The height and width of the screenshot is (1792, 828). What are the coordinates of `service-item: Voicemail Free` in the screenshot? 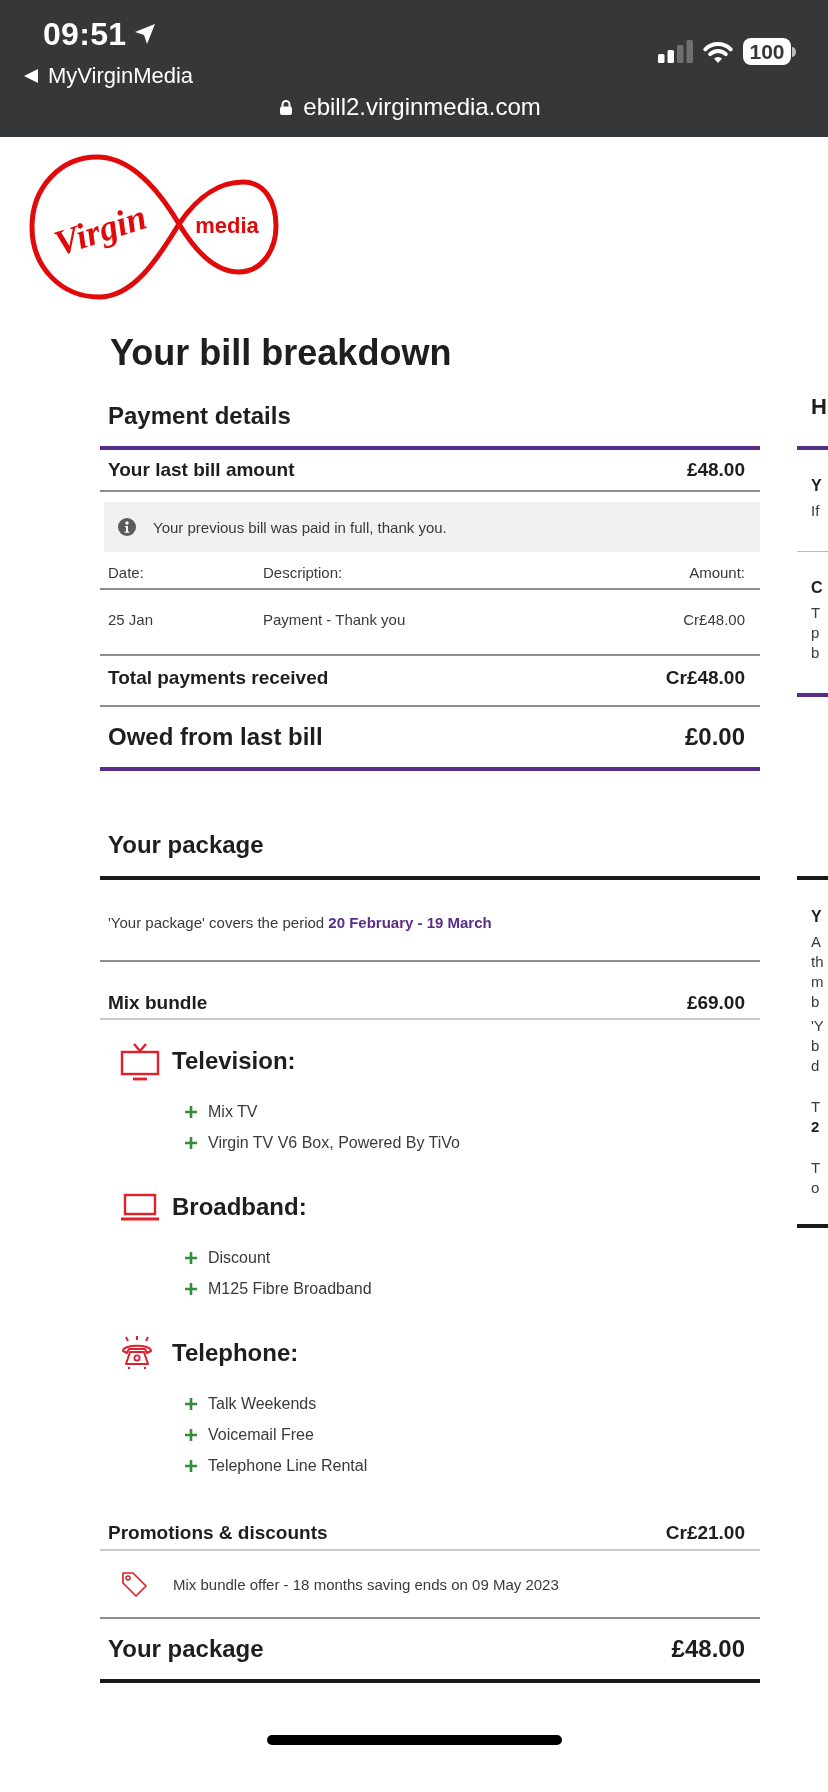 It's located at (261, 1434).